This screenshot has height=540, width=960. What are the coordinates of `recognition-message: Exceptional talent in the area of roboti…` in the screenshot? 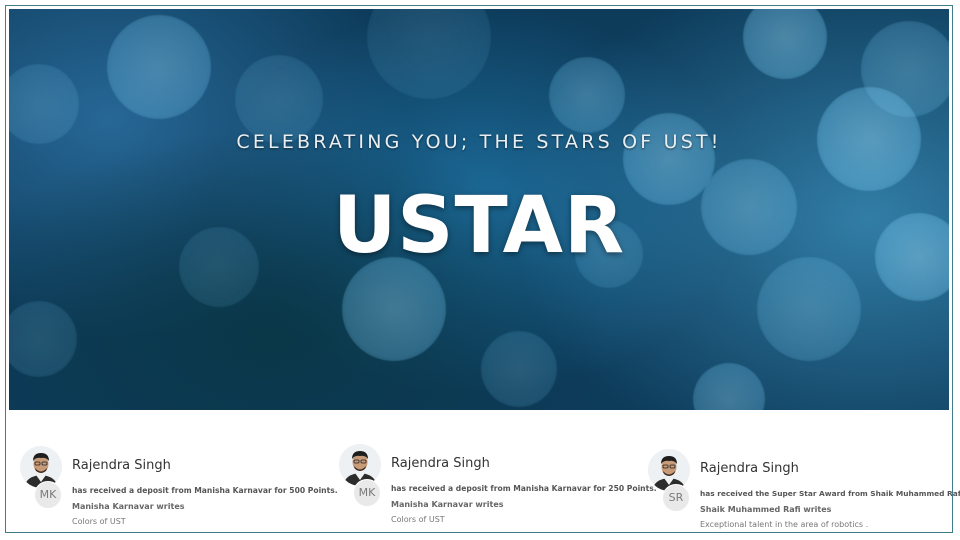 It's located at (784, 524).